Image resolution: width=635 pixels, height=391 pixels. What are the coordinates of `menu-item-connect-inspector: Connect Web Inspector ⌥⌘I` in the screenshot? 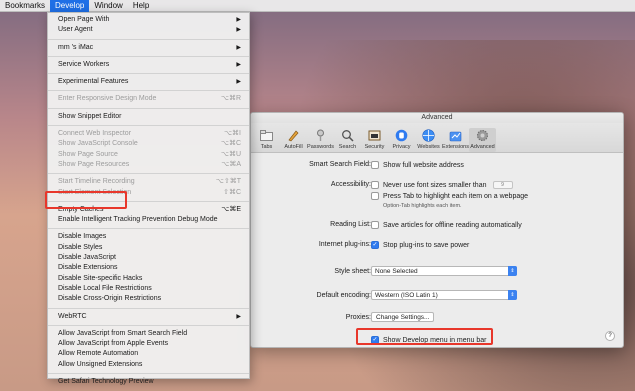 It's located at (148, 134).